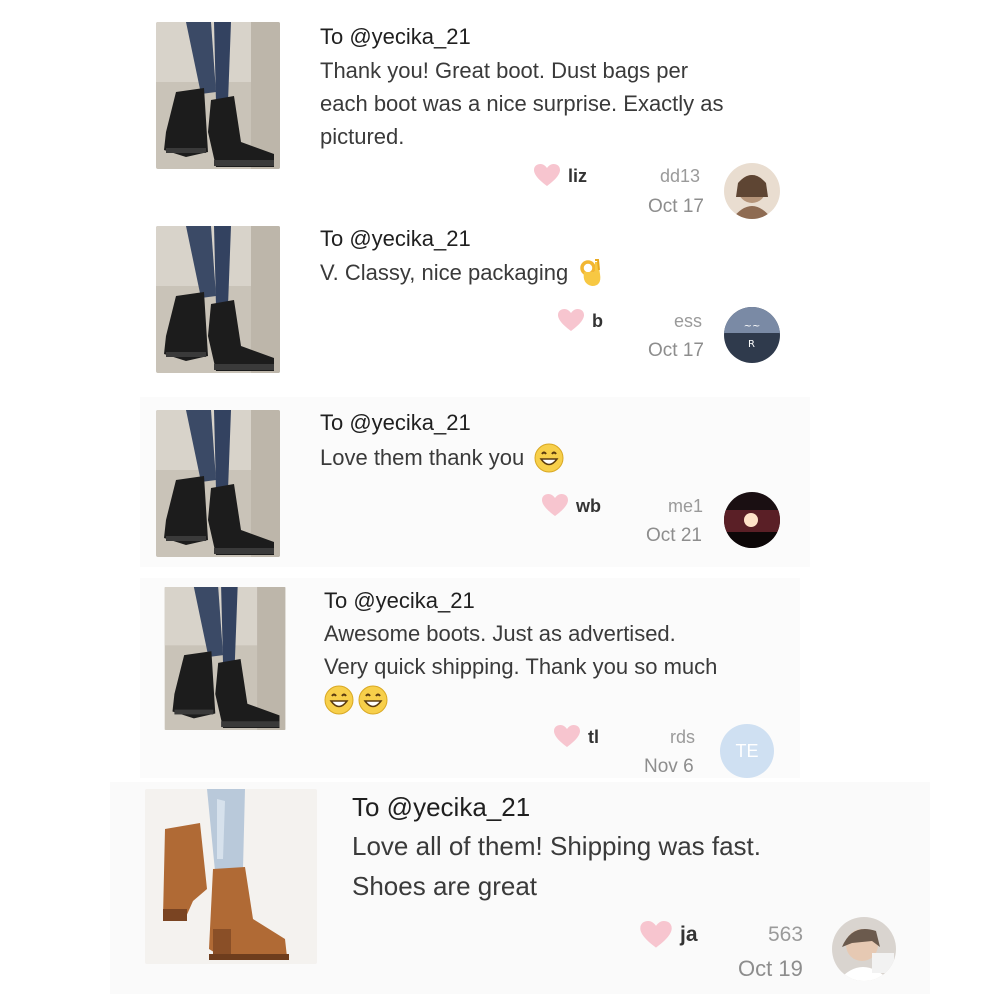 The image size is (1000, 1000). What do you see at coordinates (786, 934) in the screenshot?
I see `reviewer-username-suffix: 563` at bounding box center [786, 934].